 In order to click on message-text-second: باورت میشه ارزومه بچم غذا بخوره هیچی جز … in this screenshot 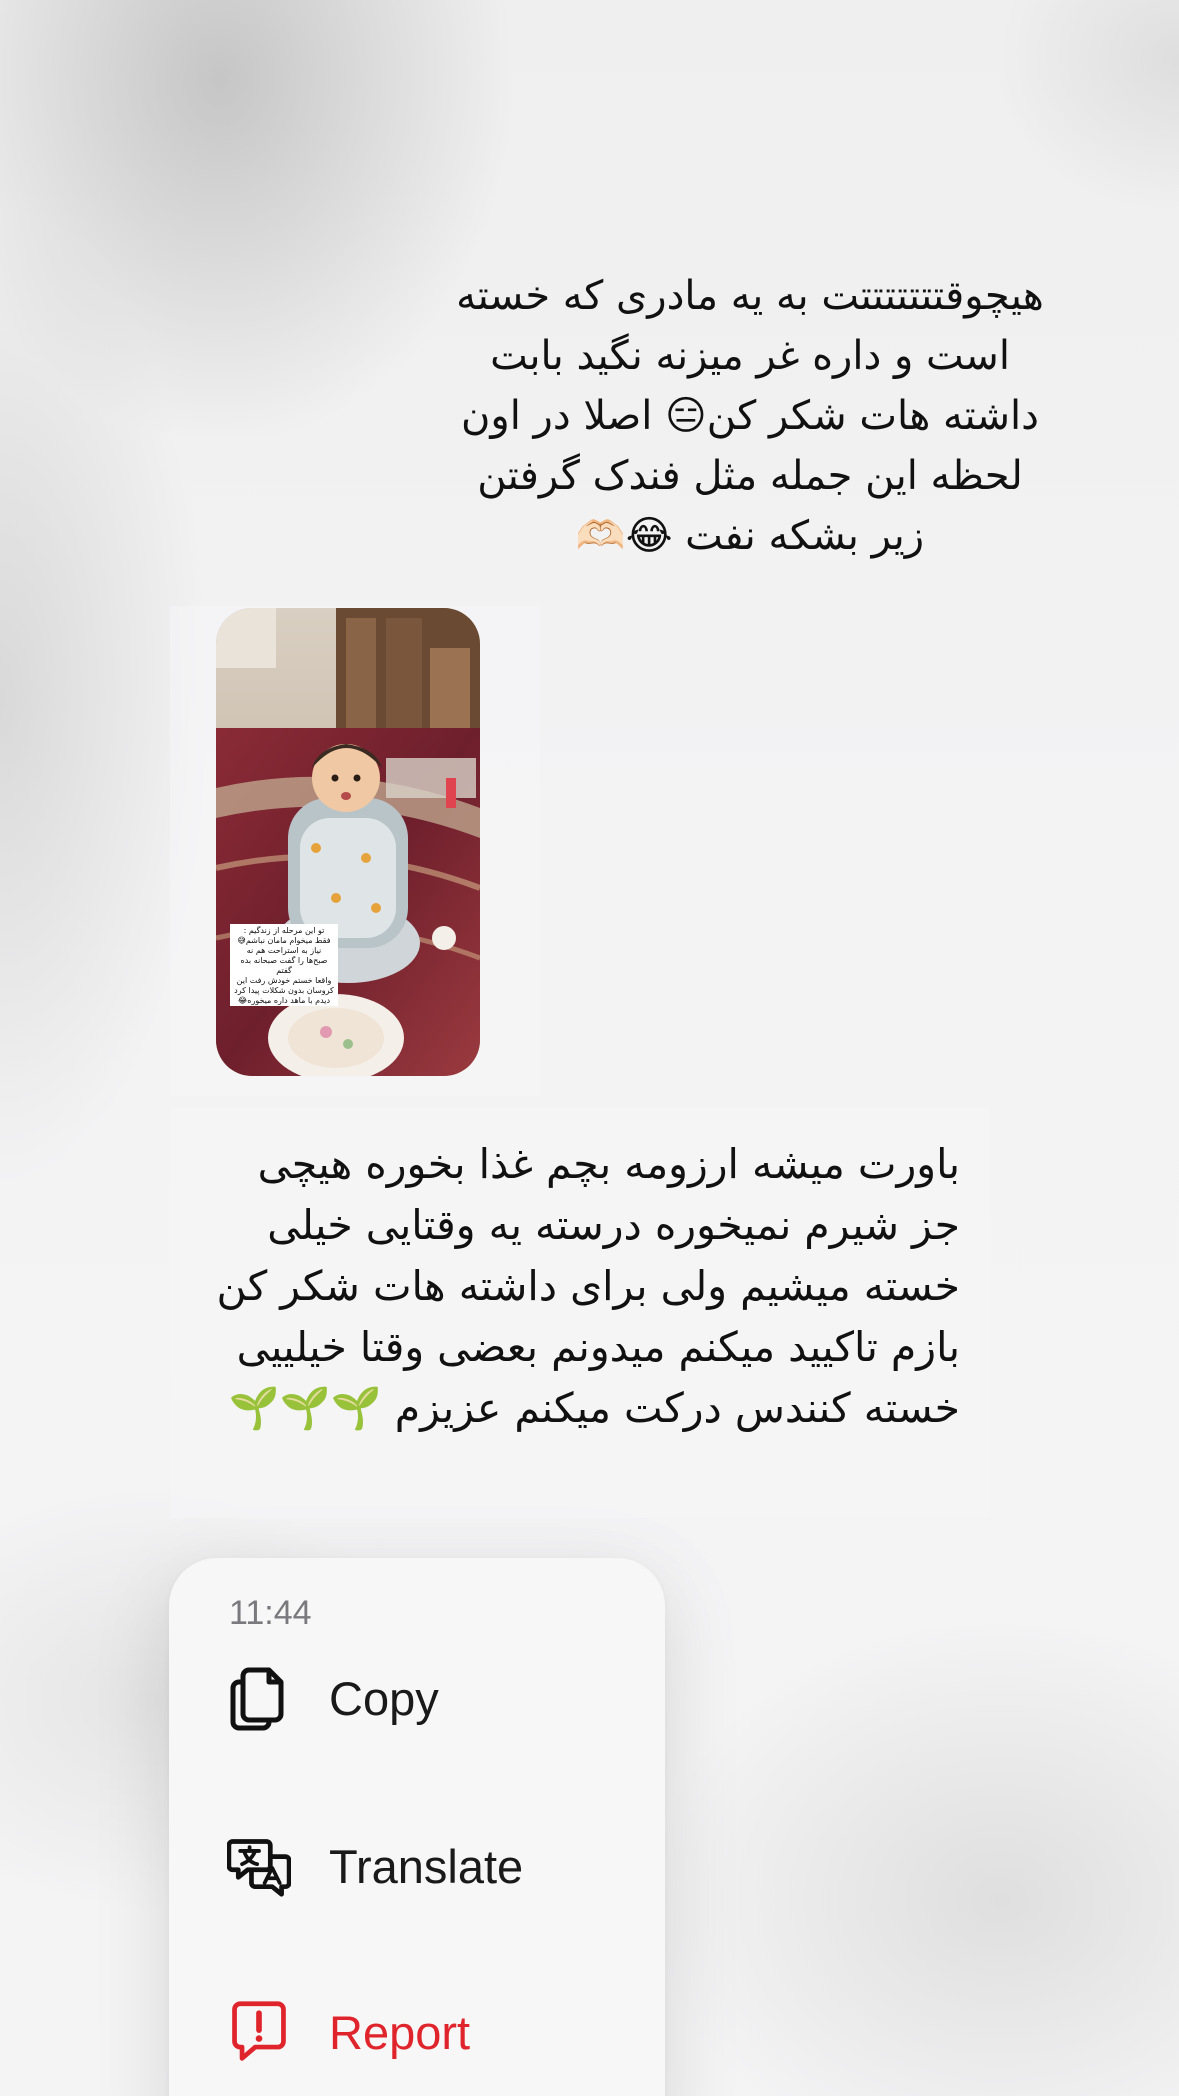, I will do `click(580, 1286)`.